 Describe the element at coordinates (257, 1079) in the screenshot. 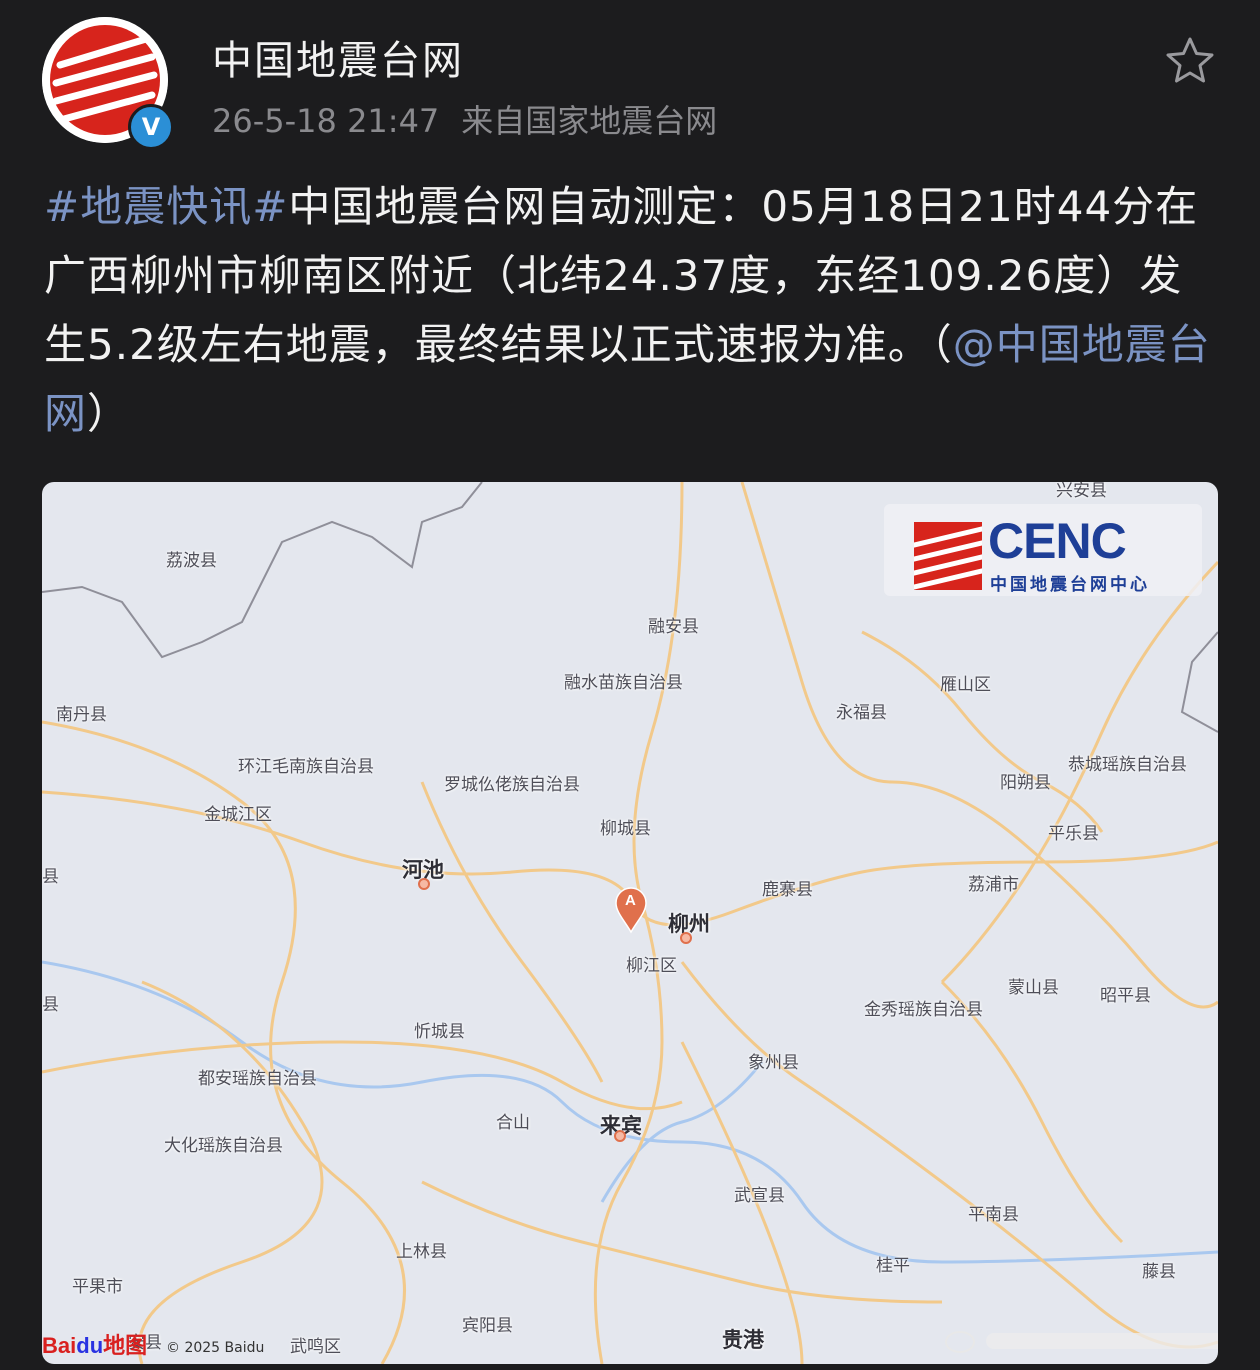

I see `place-label: 都安瑶族自治县` at that location.